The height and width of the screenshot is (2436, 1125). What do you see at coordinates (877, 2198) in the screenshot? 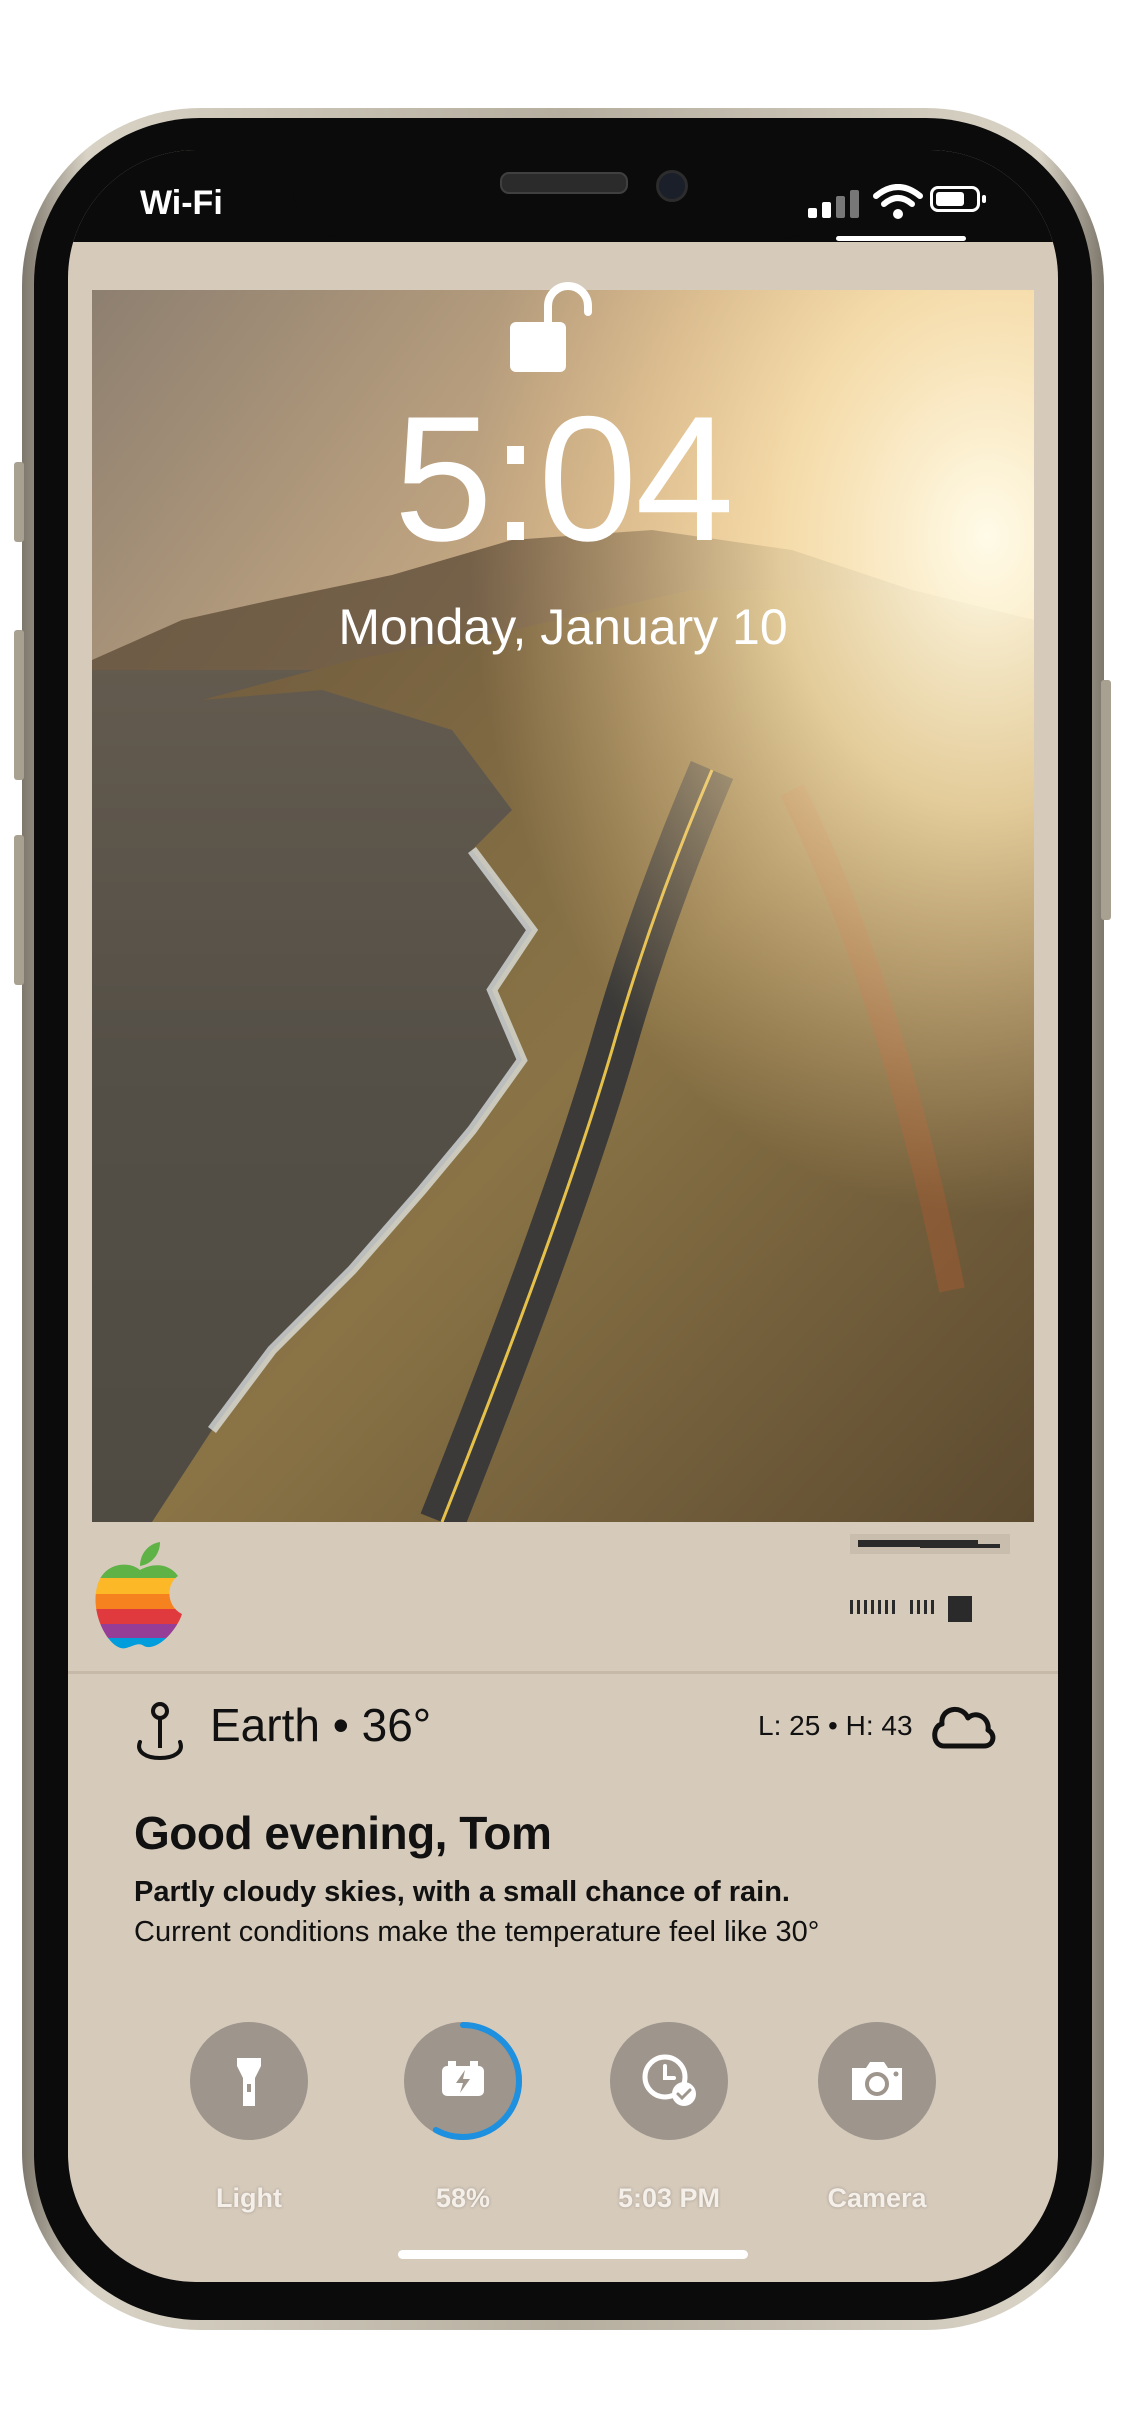
I see `camera-label: Camera` at bounding box center [877, 2198].